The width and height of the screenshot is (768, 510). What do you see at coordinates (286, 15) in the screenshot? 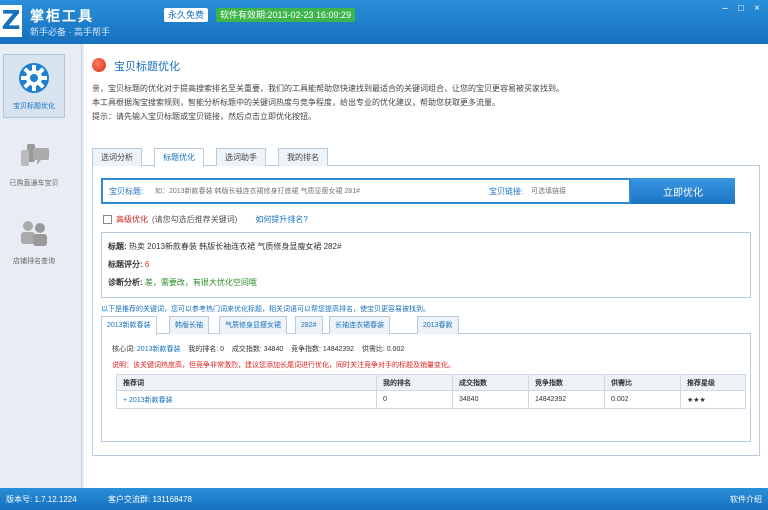
I see `expiry-badge: 软件有效期:2013-02-23 16:09:29` at bounding box center [286, 15].